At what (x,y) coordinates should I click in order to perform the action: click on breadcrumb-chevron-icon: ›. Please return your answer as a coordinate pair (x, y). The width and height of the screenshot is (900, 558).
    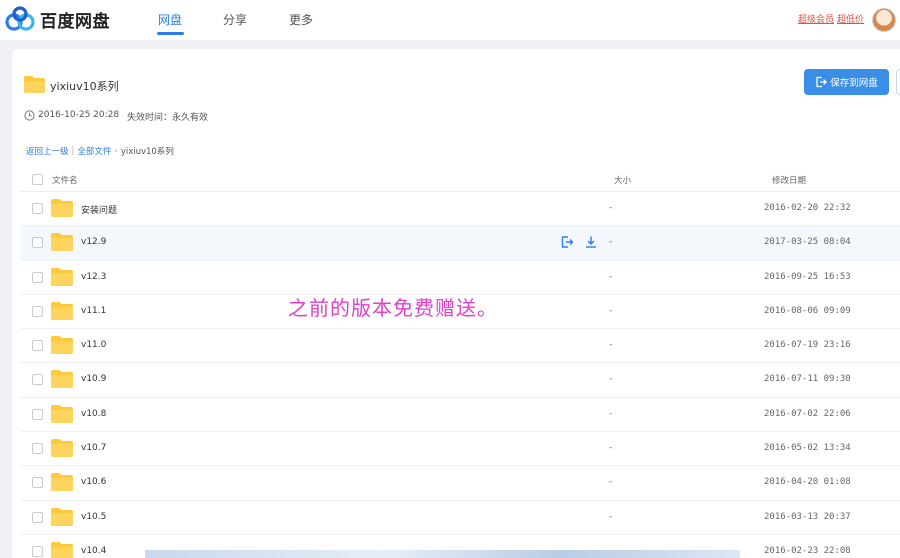
    Looking at the image, I should click on (116, 151).